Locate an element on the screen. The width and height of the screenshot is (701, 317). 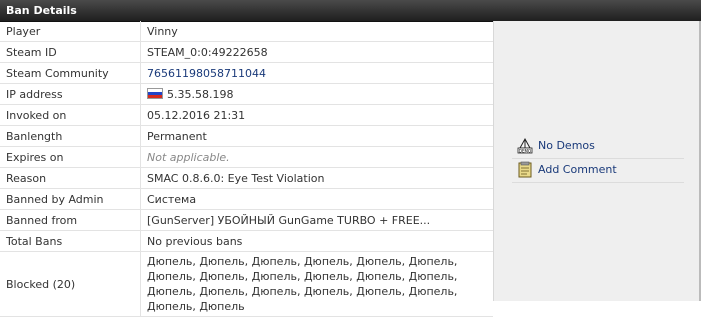
table-row: Reason SMAC 0.8.6.0: Eye Test Violation is located at coordinates (246, 178).